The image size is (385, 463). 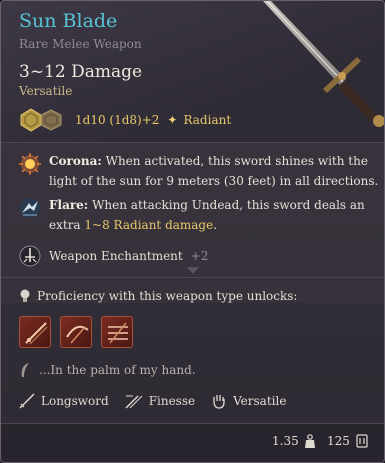 I want to click on flavor-row: ...In the palm of my hand., so click(x=107, y=370).